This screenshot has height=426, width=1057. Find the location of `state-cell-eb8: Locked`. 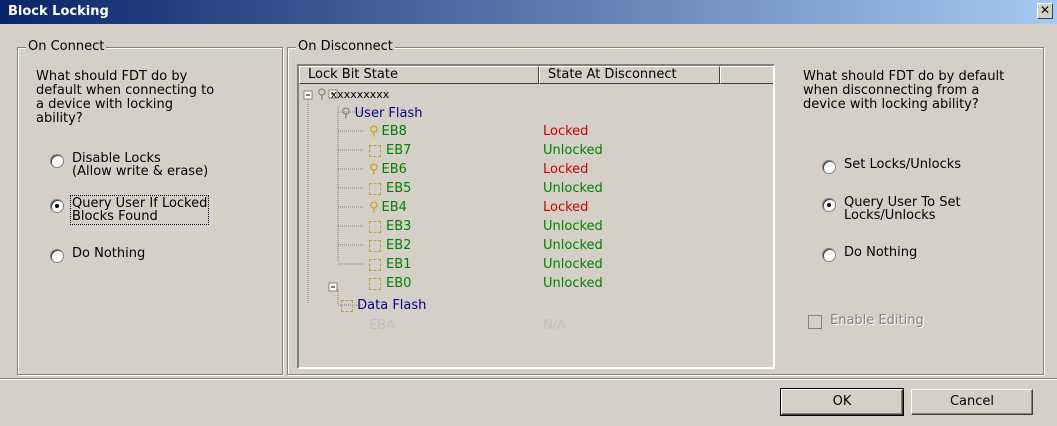

state-cell-eb8: Locked is located at coordinates (566, 131).